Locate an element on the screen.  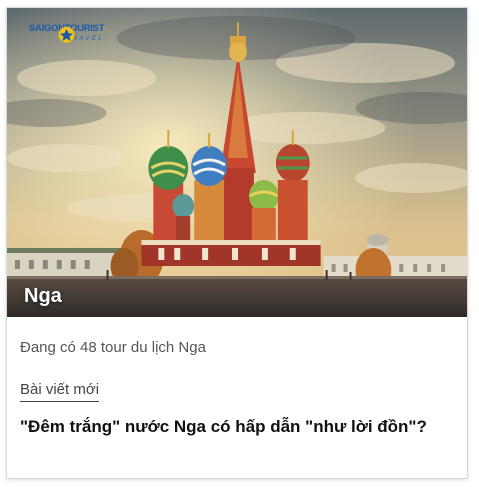
saigontourist-logo: SAIGONTOURIST TRAVEL is located at coordinates (66, 33).